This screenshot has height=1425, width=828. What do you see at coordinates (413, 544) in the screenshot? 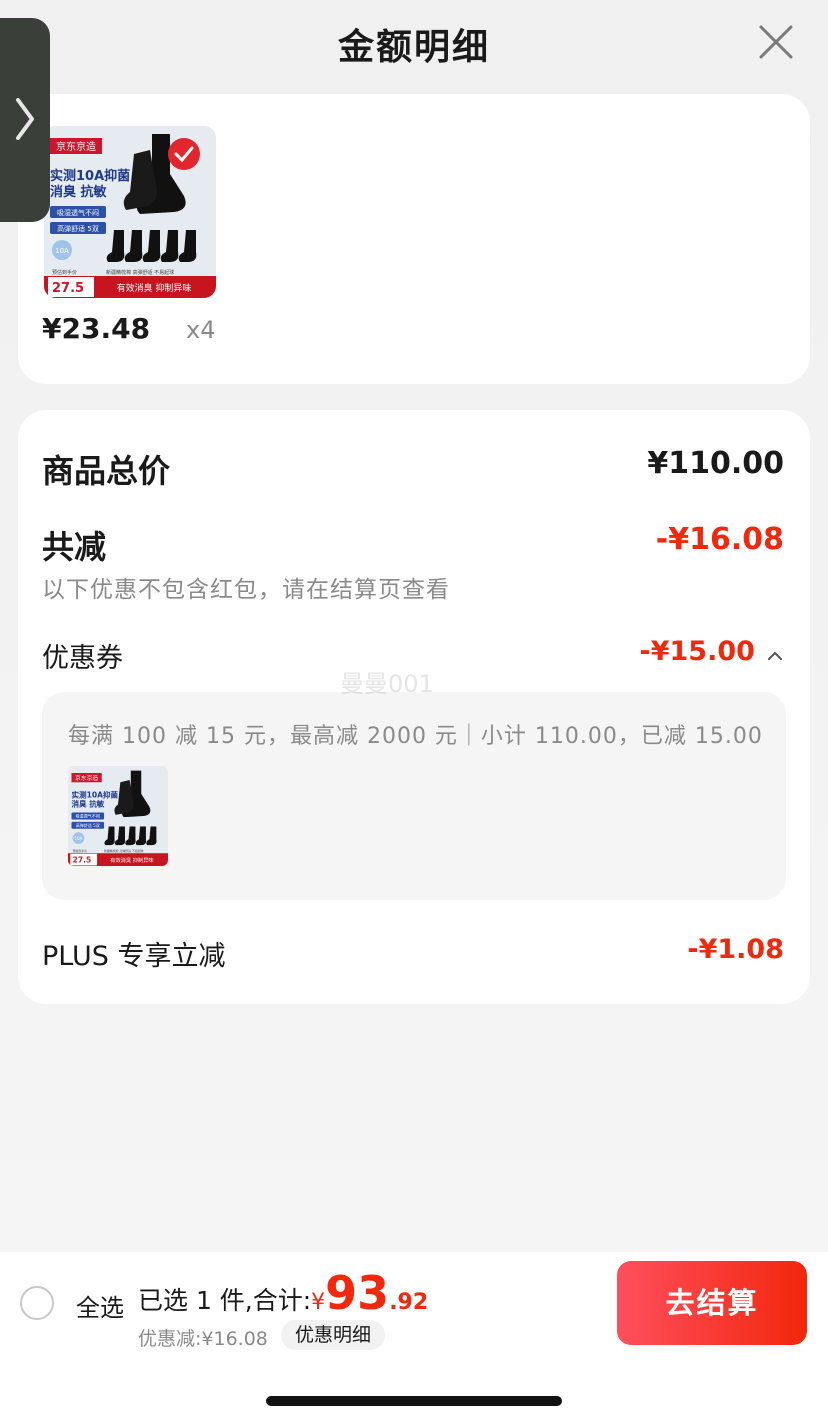
I see `total-reduce-row: 共减 -¥16.08` at bounding box center [413, 544].